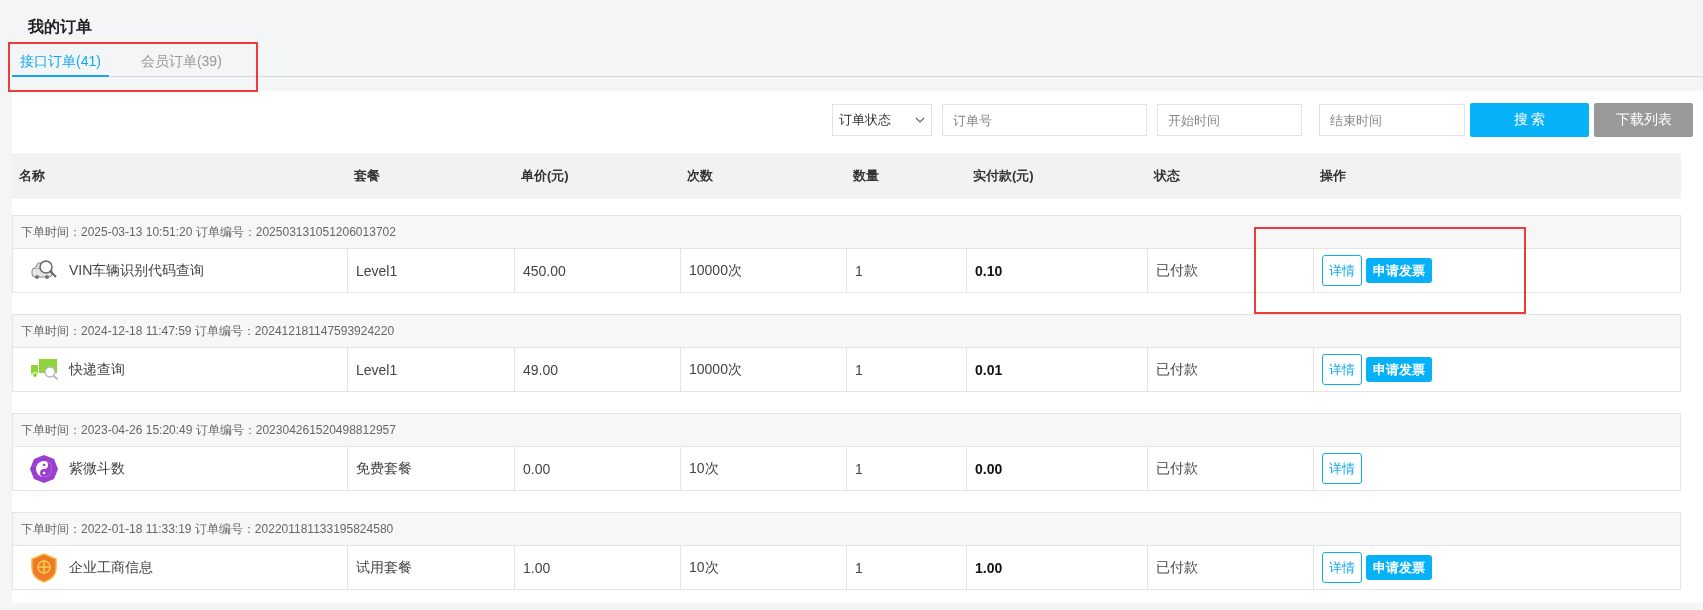 The image size is (1703, 610). Describe the element at coordinates (846, 232) in the screenshot. I see `order-meta: 下单时间：2025-03-13 10:51:20 订单编号：202503131051206013702` at that location.